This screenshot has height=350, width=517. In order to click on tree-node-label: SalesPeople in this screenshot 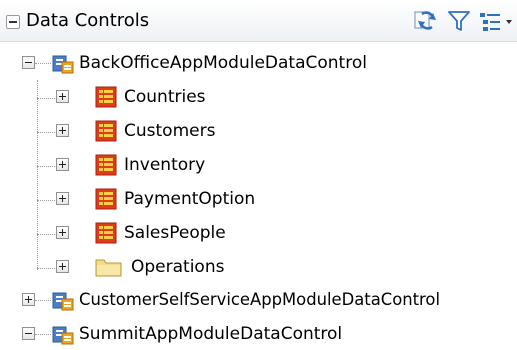, I will do `click(175, 233)`.